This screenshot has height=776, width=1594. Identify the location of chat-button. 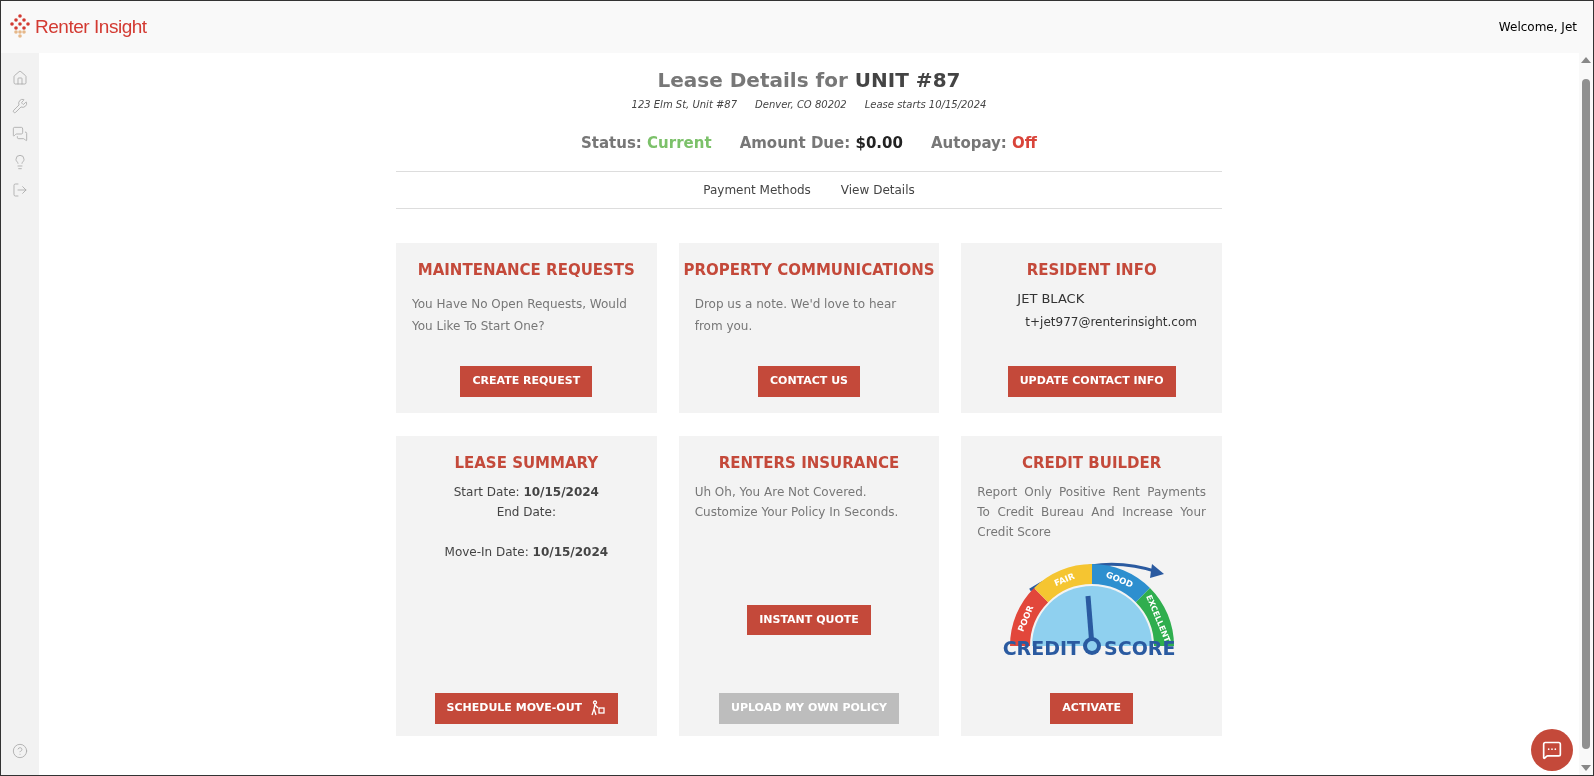
(1552, 750).